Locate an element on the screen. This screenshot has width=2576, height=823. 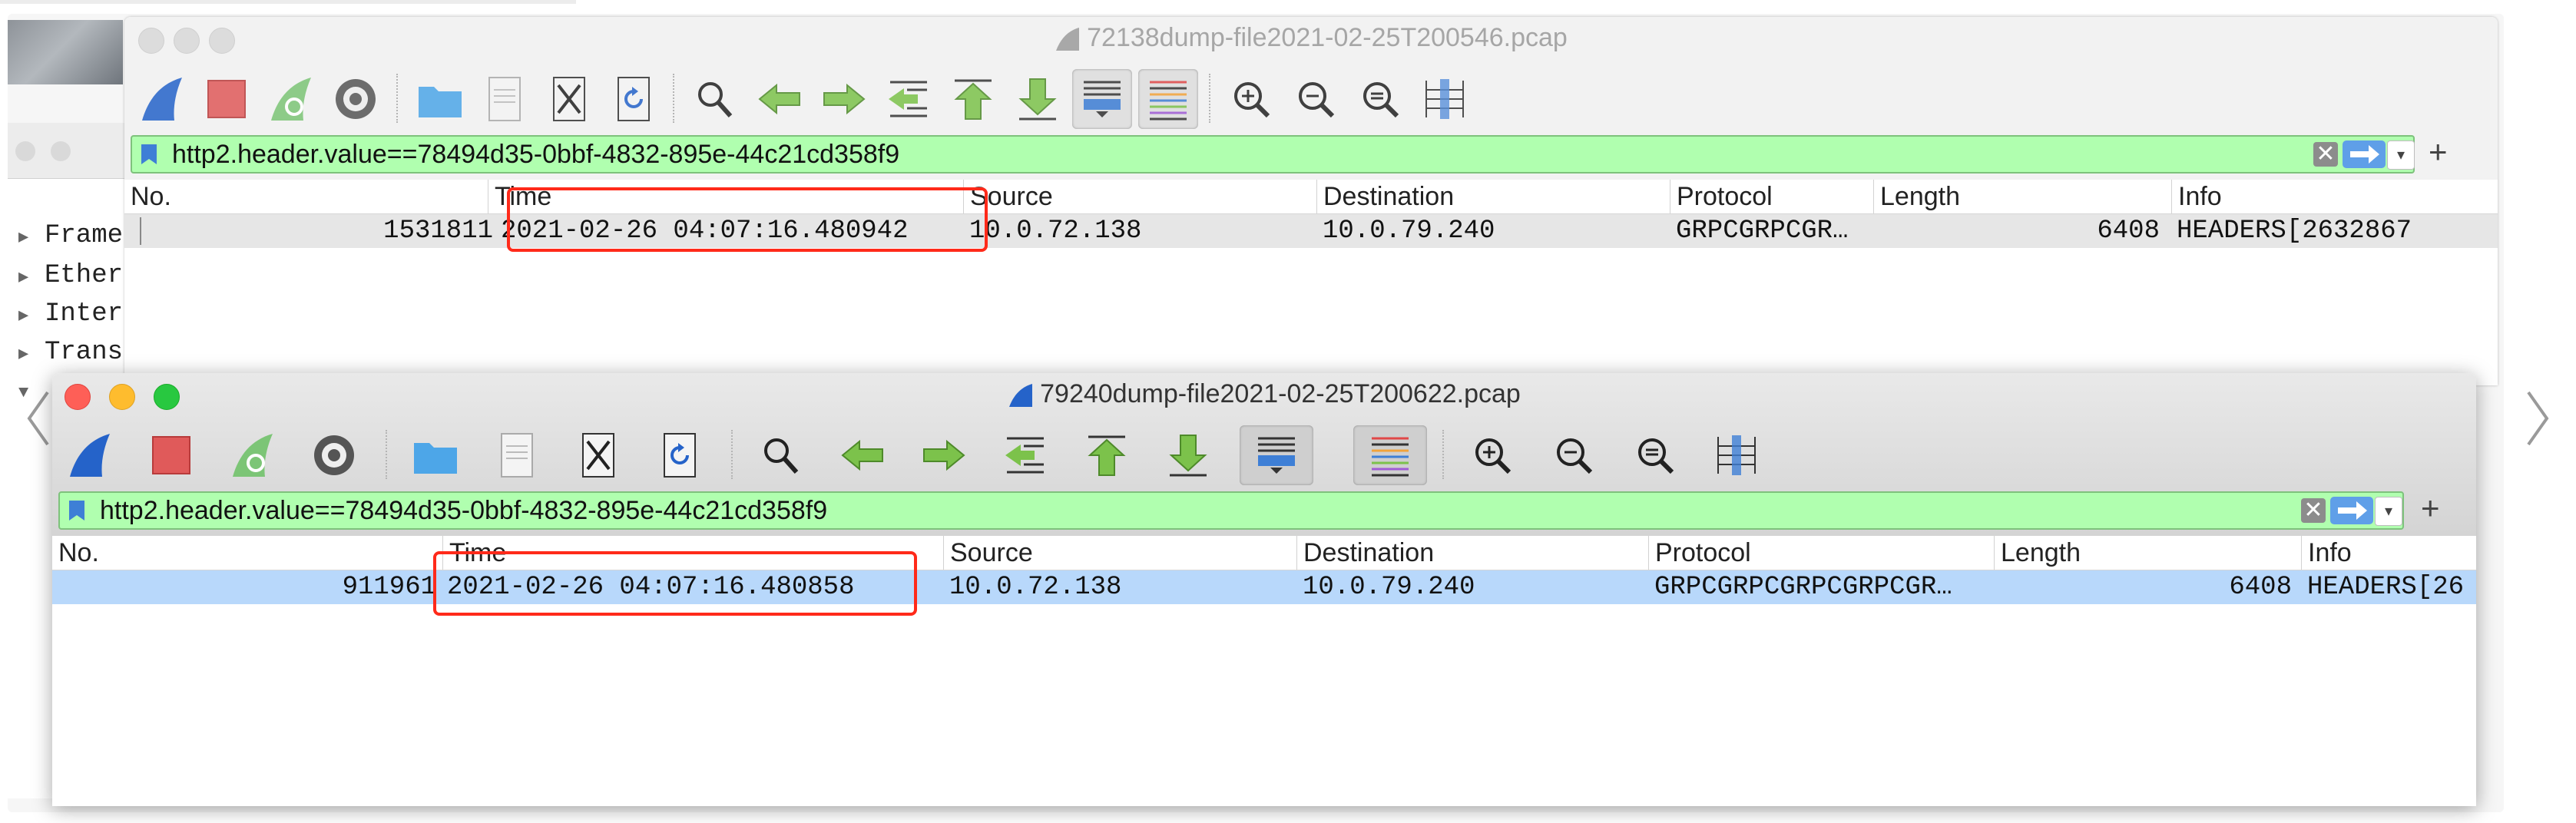
window-title: 72138dump-file2021-02-25T200546.pcap is located at coordinates (1311, 38).